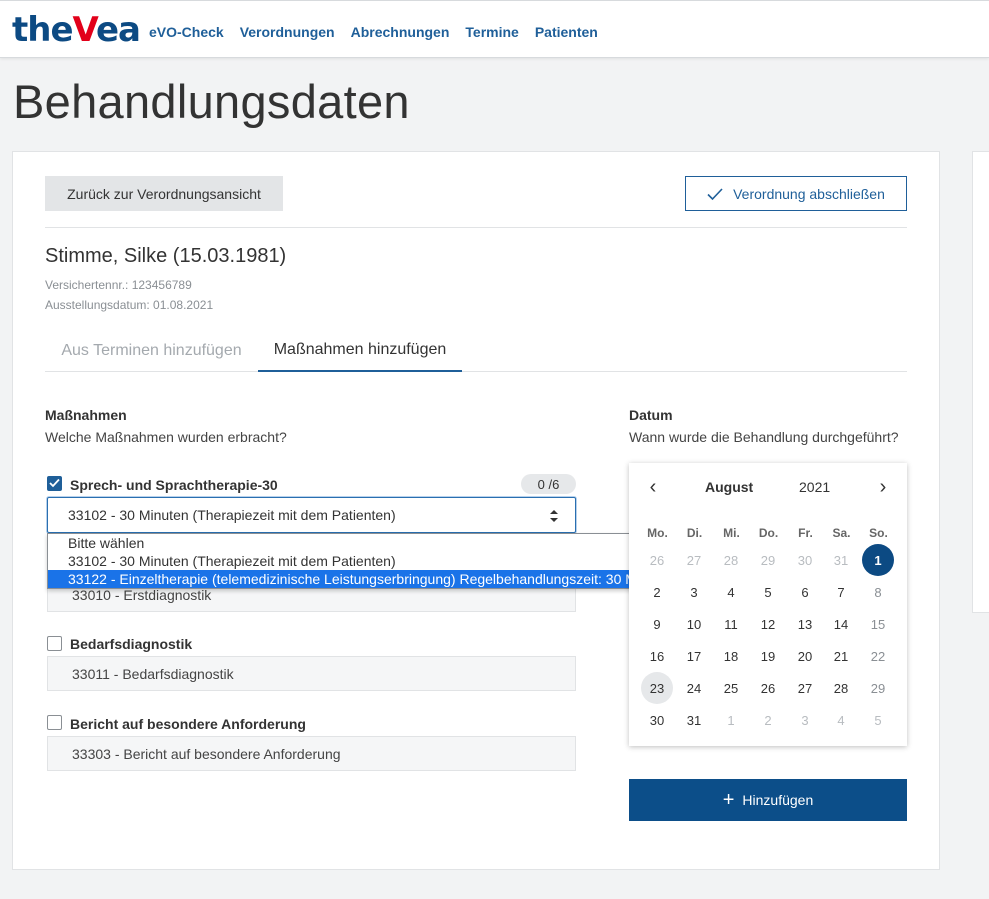  What do you see at coordinates (131, 644) in the screenshot?
I see `measure-label-bedarfsdiagnostik: Bedarfsdiagnostik` at bounding box center [131, 644].